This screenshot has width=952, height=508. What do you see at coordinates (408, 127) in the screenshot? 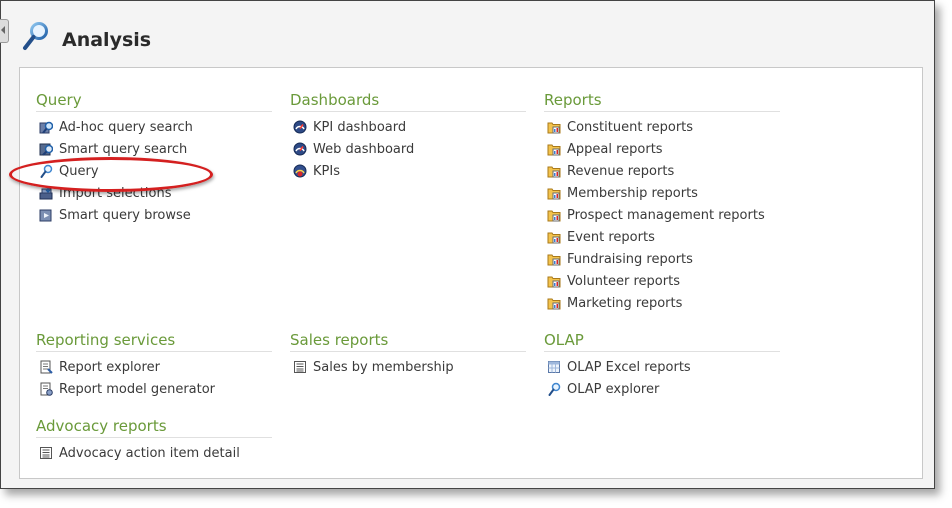
I see `link-kpi-dashboard: KPI dashboard` at bounding box center [408, 127].